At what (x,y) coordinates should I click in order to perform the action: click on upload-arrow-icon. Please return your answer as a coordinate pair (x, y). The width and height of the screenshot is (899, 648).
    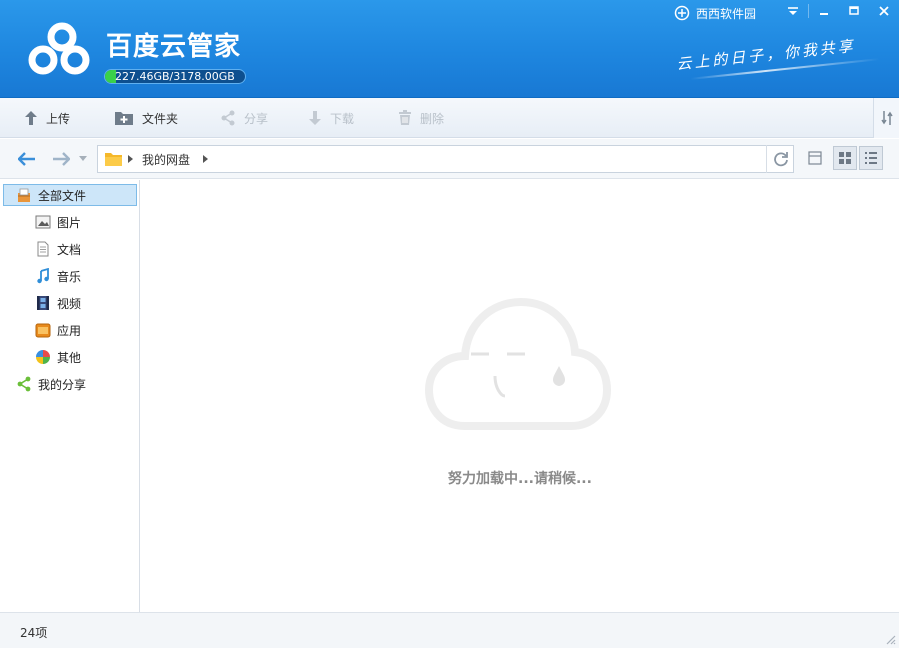
    Looking at the image, I should click on (31, 118).